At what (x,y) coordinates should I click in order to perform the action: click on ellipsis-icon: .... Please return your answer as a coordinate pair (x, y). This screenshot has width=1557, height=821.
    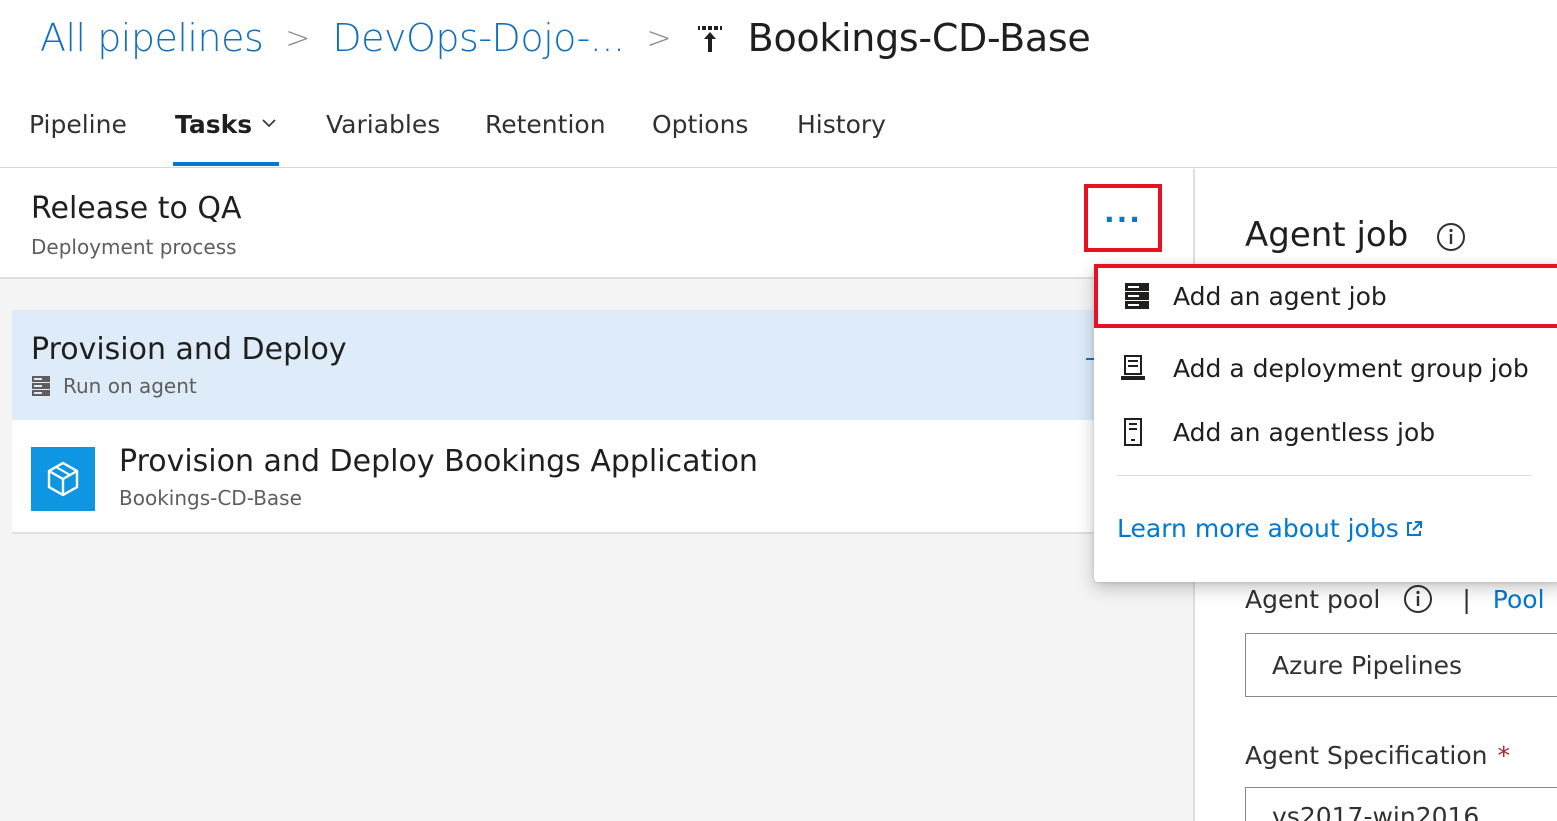
    Looking at the image, I should click on (1123, 212).